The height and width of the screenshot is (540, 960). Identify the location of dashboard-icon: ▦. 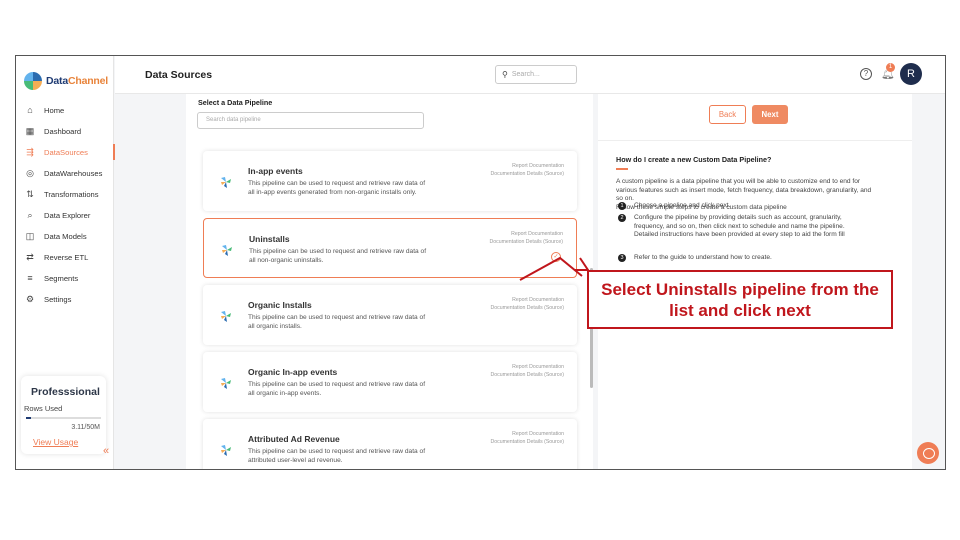
(30, 130).